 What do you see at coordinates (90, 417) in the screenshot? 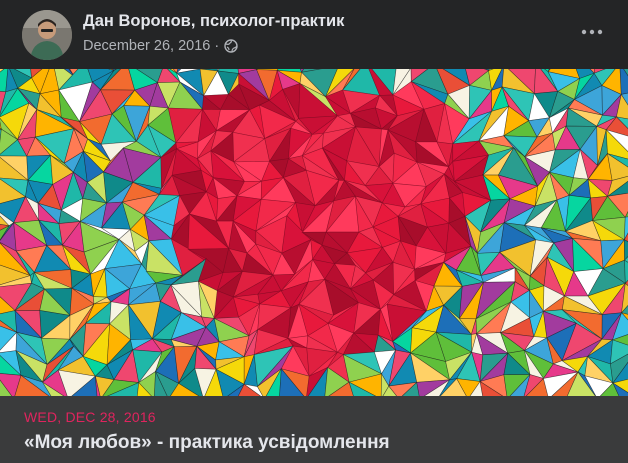
I see `event-date: WED, DEC 28, 2016` at bounding box center [90, 417].